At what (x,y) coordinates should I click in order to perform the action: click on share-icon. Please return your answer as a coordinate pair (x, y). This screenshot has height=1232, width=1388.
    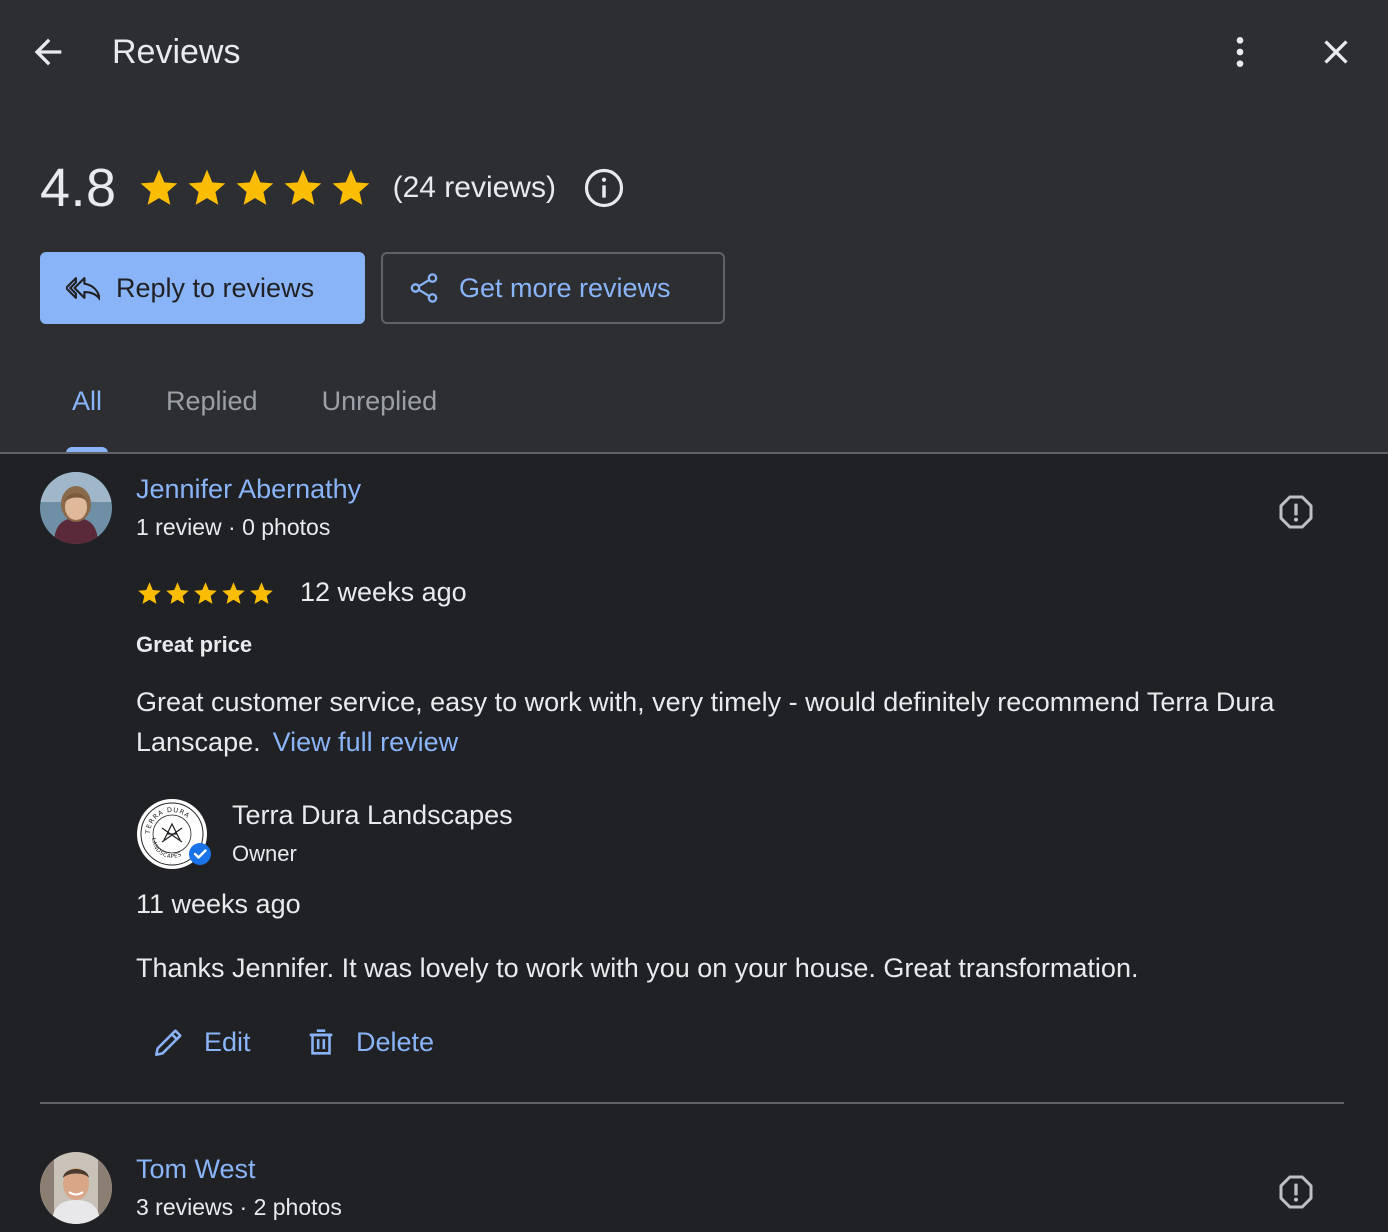
    Looking at the image, I should click on (424, 288).